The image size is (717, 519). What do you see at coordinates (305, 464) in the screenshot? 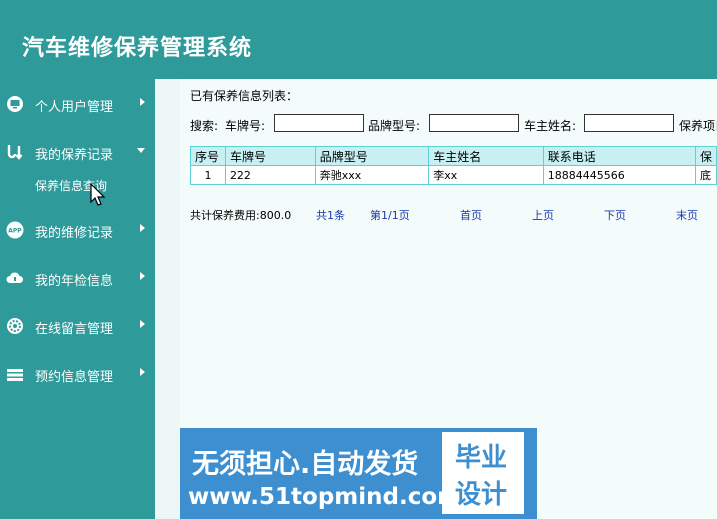
I see `banner-slogan: 无须担心.自动发货` at bounding box center [305, 464].